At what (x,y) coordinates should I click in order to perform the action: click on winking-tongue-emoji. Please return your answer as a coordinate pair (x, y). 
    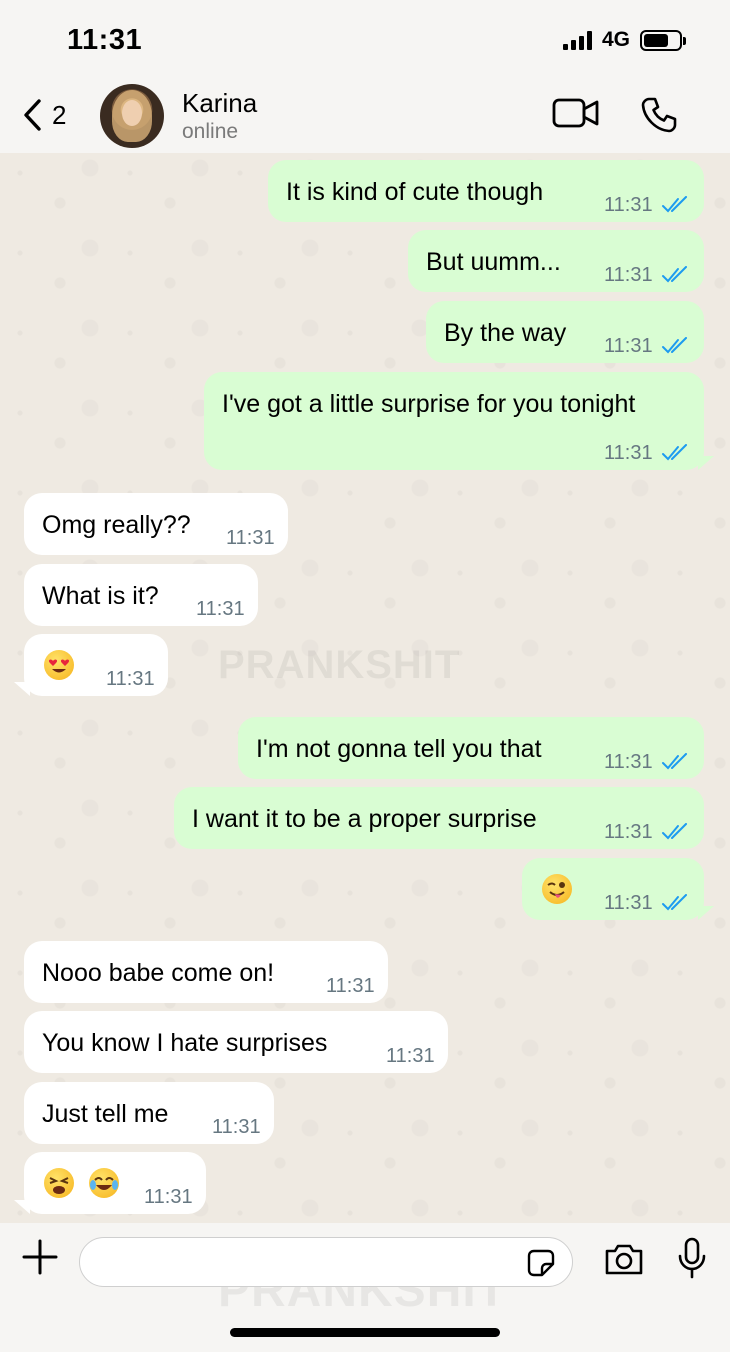
    Looking at the image, I should click on (557, 889).